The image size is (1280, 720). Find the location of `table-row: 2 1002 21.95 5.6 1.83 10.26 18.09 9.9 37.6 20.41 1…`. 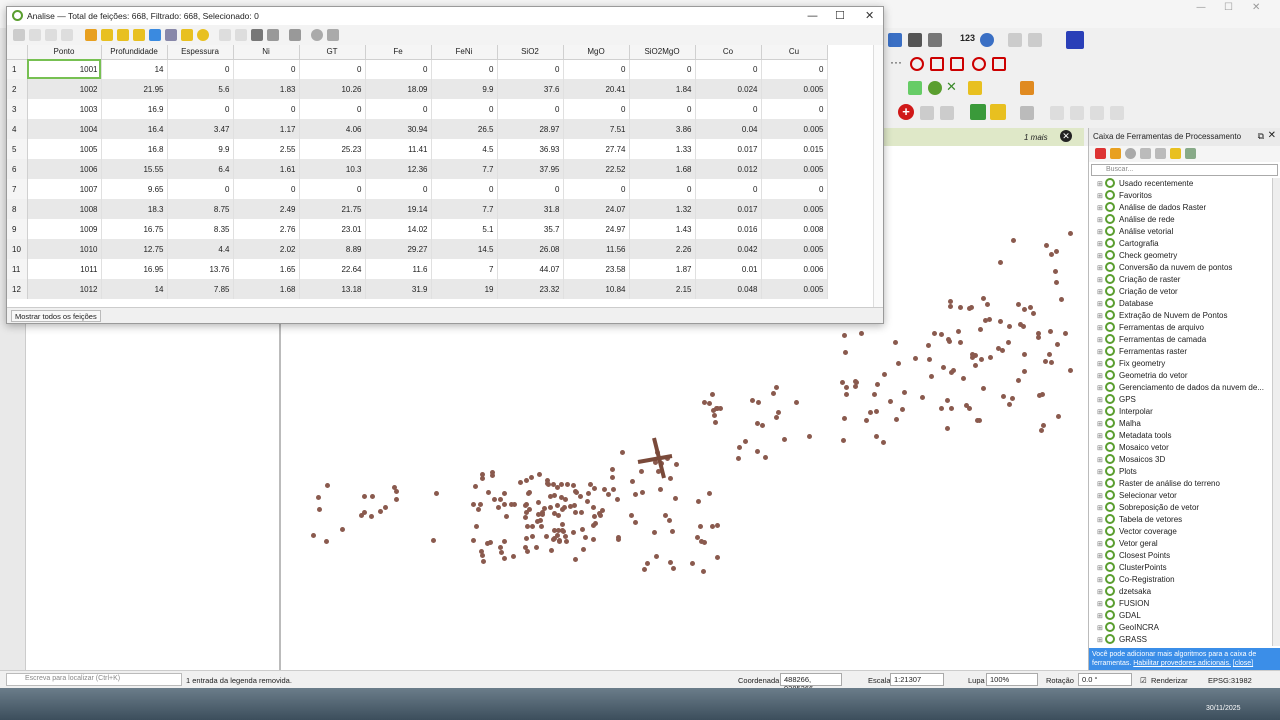

table-row: 2 1002 21.95 5.6 1.83 10.26 18.09 9.9 37.6 20.41 1… is located at coordinates (417, 89).